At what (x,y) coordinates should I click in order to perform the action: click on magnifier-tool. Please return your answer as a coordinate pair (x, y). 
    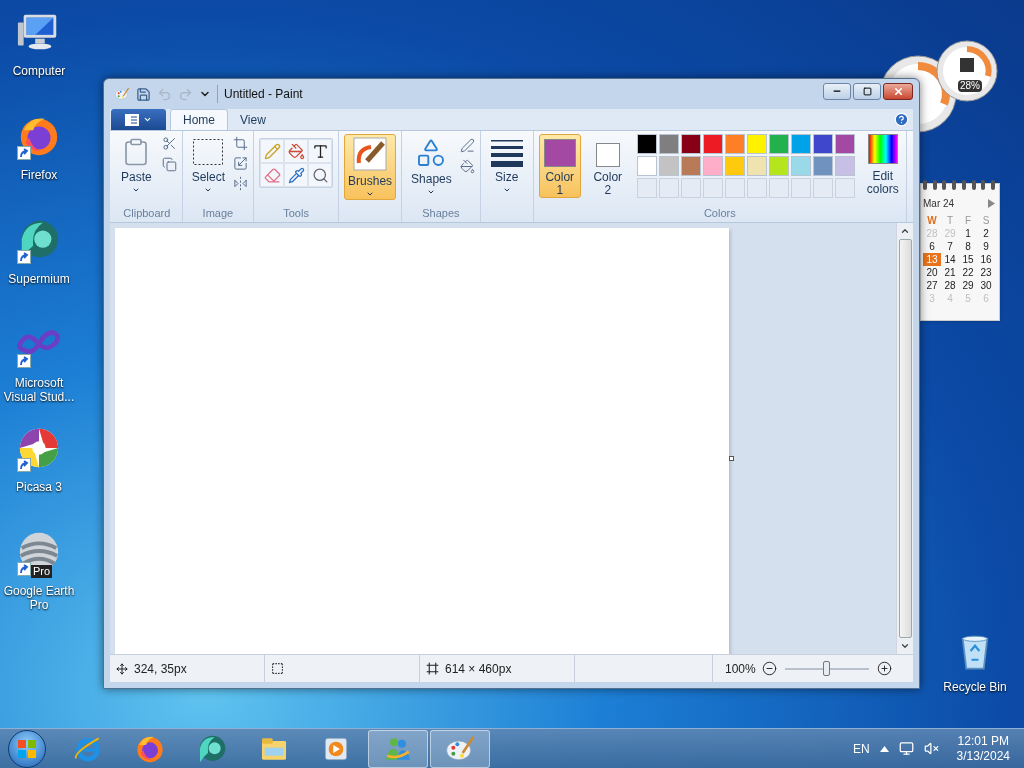
    Looking at the image, I should click on (320, 175).